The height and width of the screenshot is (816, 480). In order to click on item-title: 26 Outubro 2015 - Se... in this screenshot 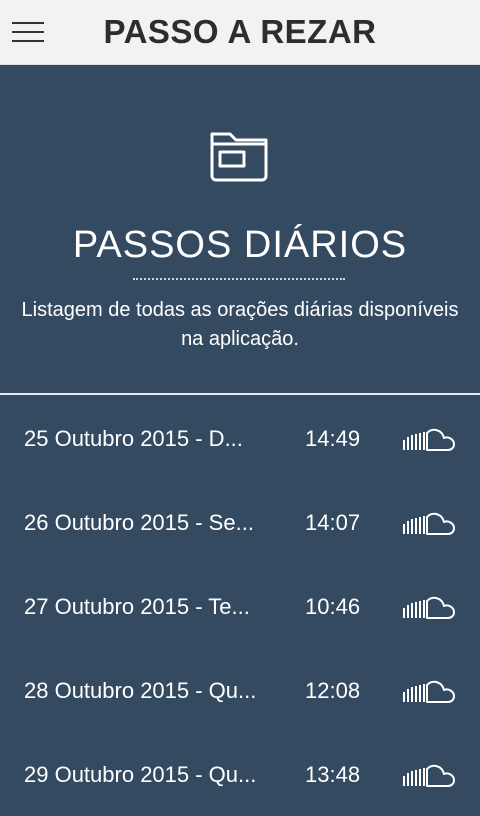, I will do `click(139, 522)`.